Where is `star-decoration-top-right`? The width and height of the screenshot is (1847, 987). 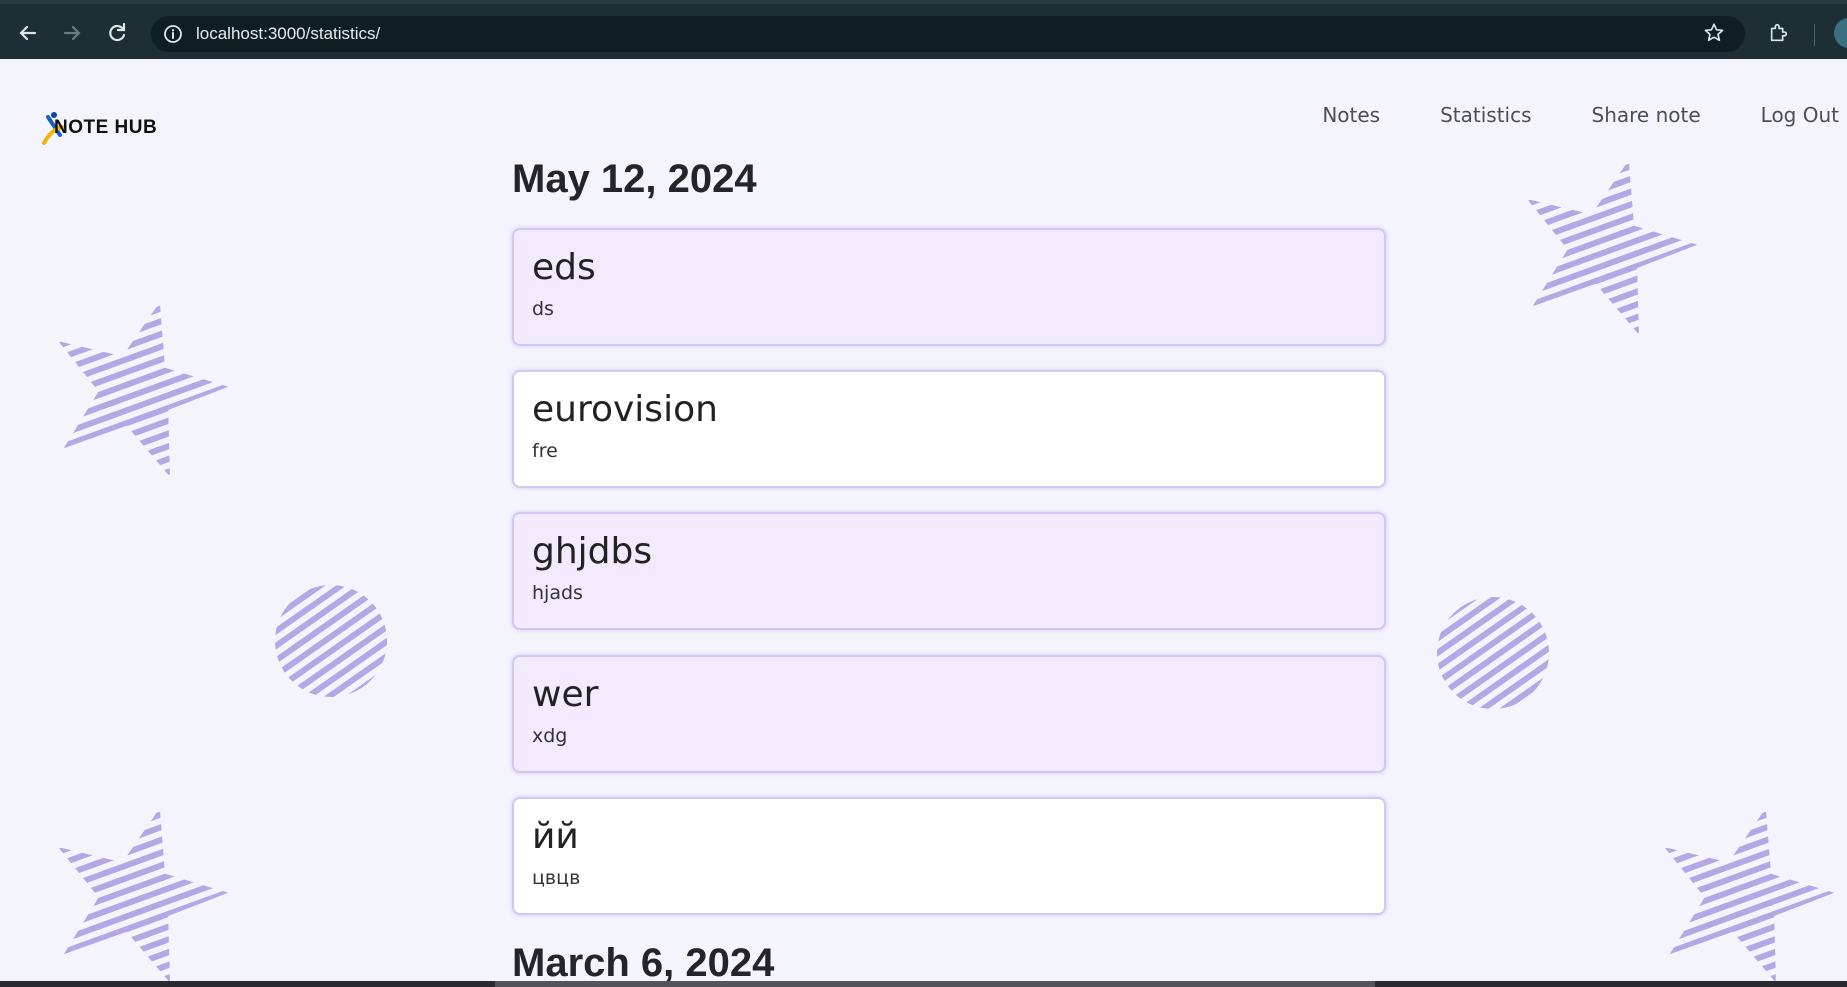
star-decoration-top-right is located at coordinates (1612, 247).